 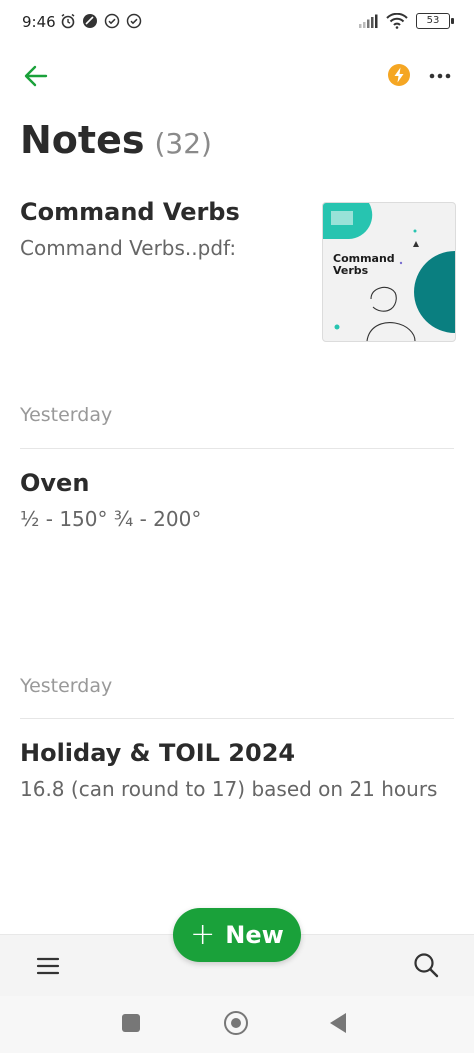 I want to click on alarm-icon, so click(x=68, y=21).